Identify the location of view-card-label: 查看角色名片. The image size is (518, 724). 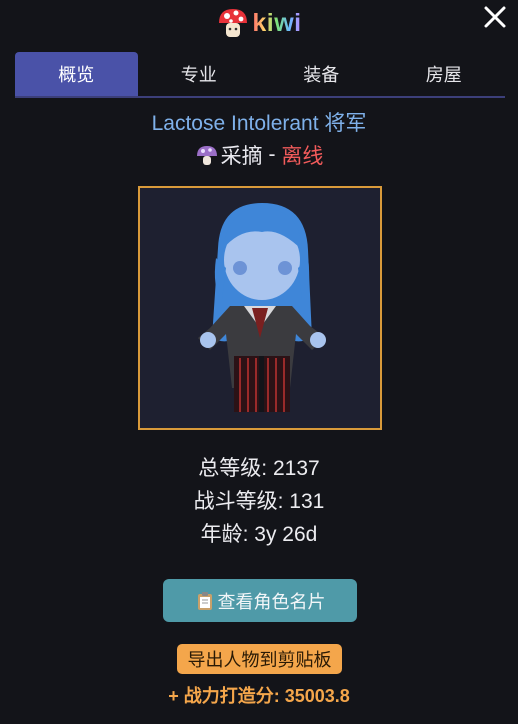
(271, 601).